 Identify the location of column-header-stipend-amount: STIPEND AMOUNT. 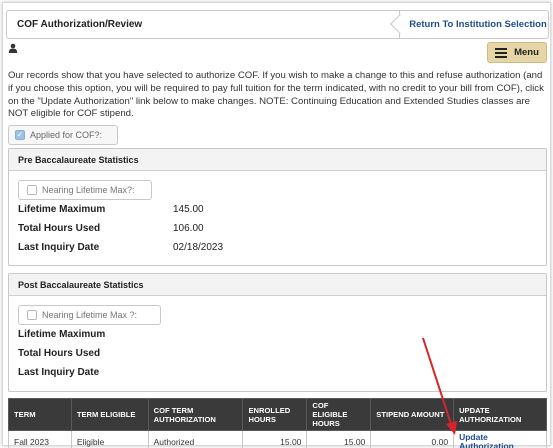
(412, 414).